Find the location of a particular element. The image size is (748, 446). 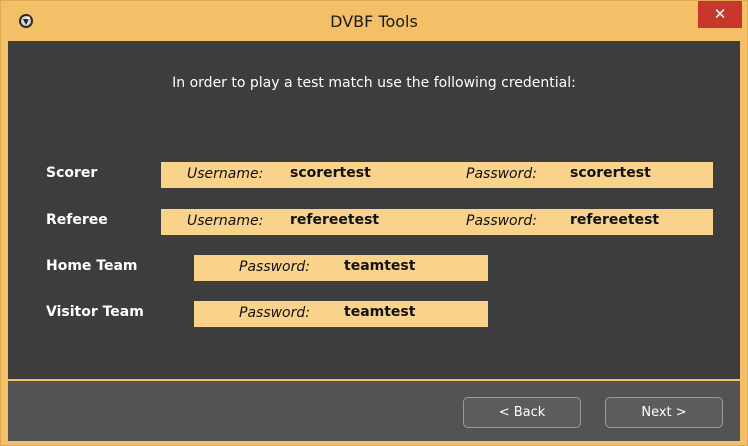

scorer-username-value: scorertest is located at coordinates (330, 173).